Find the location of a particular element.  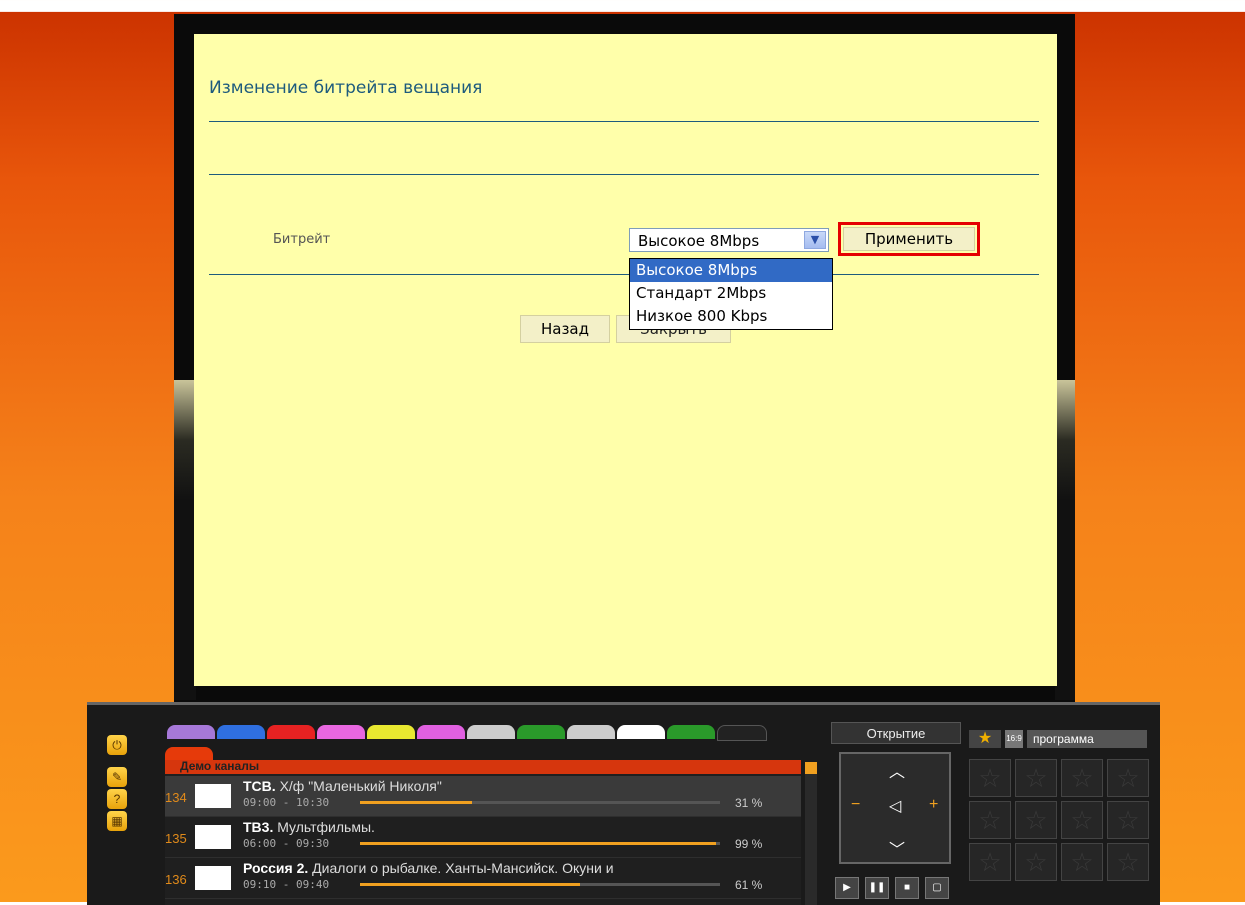

favorites-panel: ★ 16:9 программа ☆ ☆ ☆ ☆ ☆ ☆ ☆ ☆ ☆ ☆ ☆ ☆ is located at coordinates (1061, 812).